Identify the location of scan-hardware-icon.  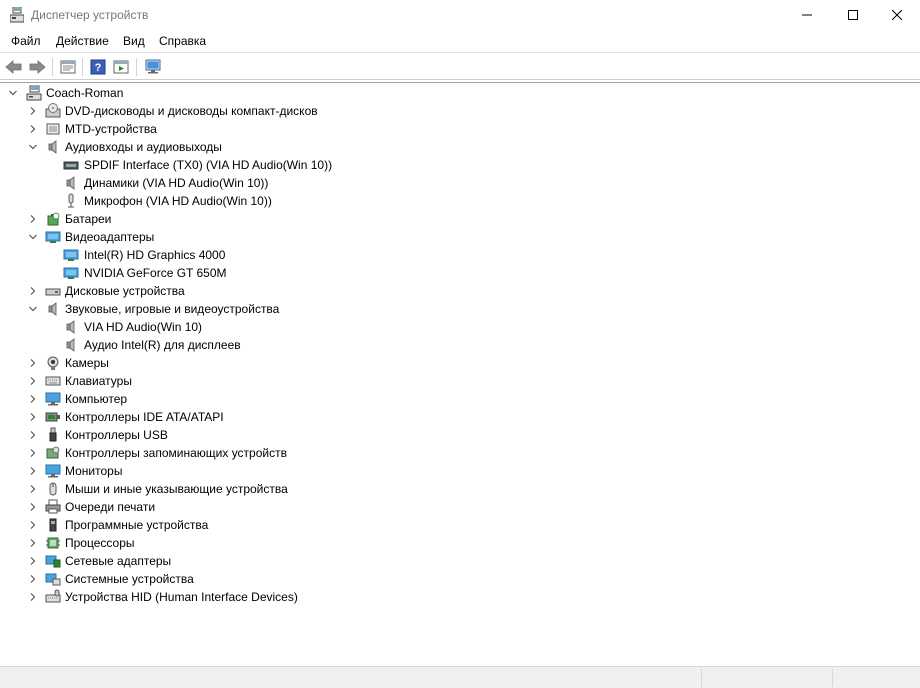
(153, 66).